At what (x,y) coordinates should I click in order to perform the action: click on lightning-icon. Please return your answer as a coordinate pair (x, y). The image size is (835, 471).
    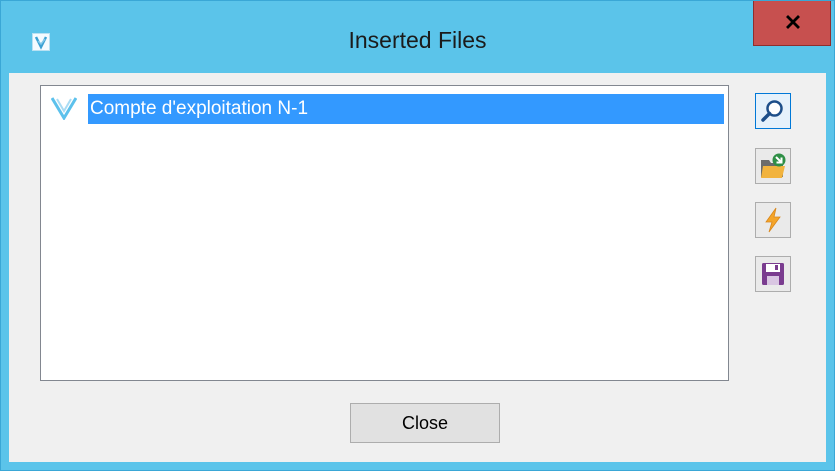
    Looking at the image, I should click on (773, 220).